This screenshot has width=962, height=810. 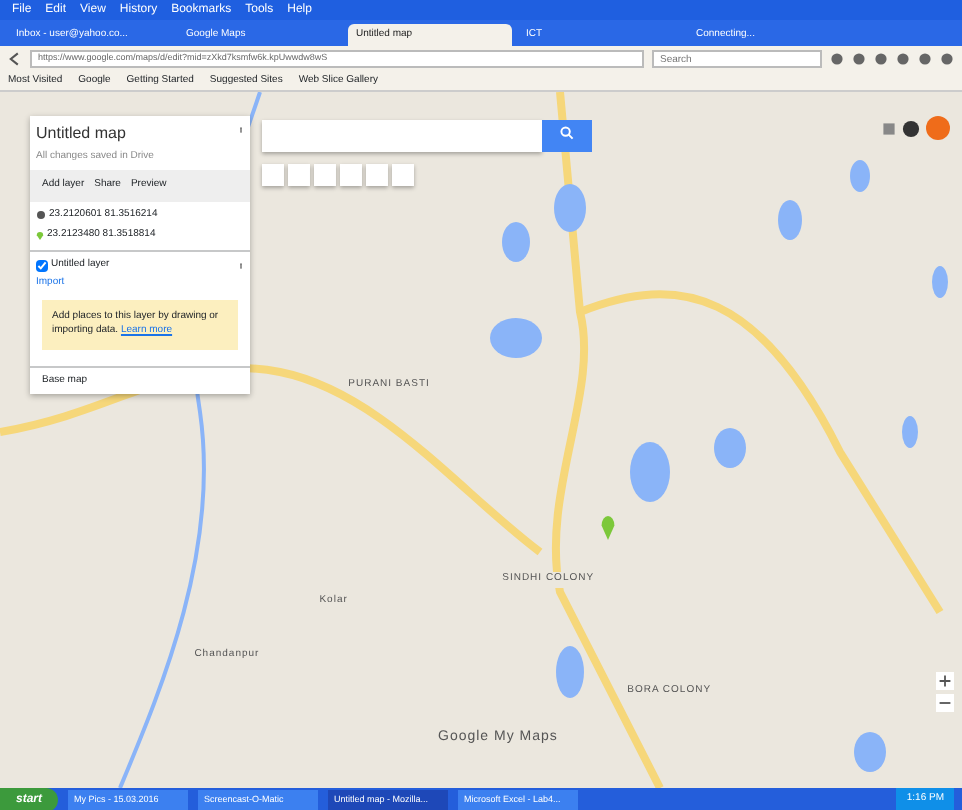 I want to click on layer-checkbox, so click(x=42, y=265).